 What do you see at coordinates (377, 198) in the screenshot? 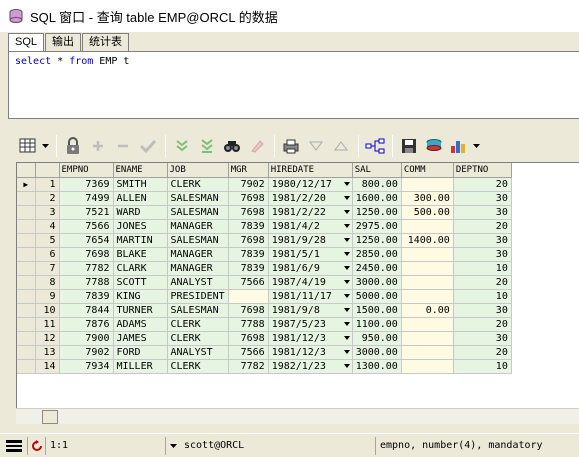
I see `cell-sal: 1600.00` at bounding box center [377, 198].